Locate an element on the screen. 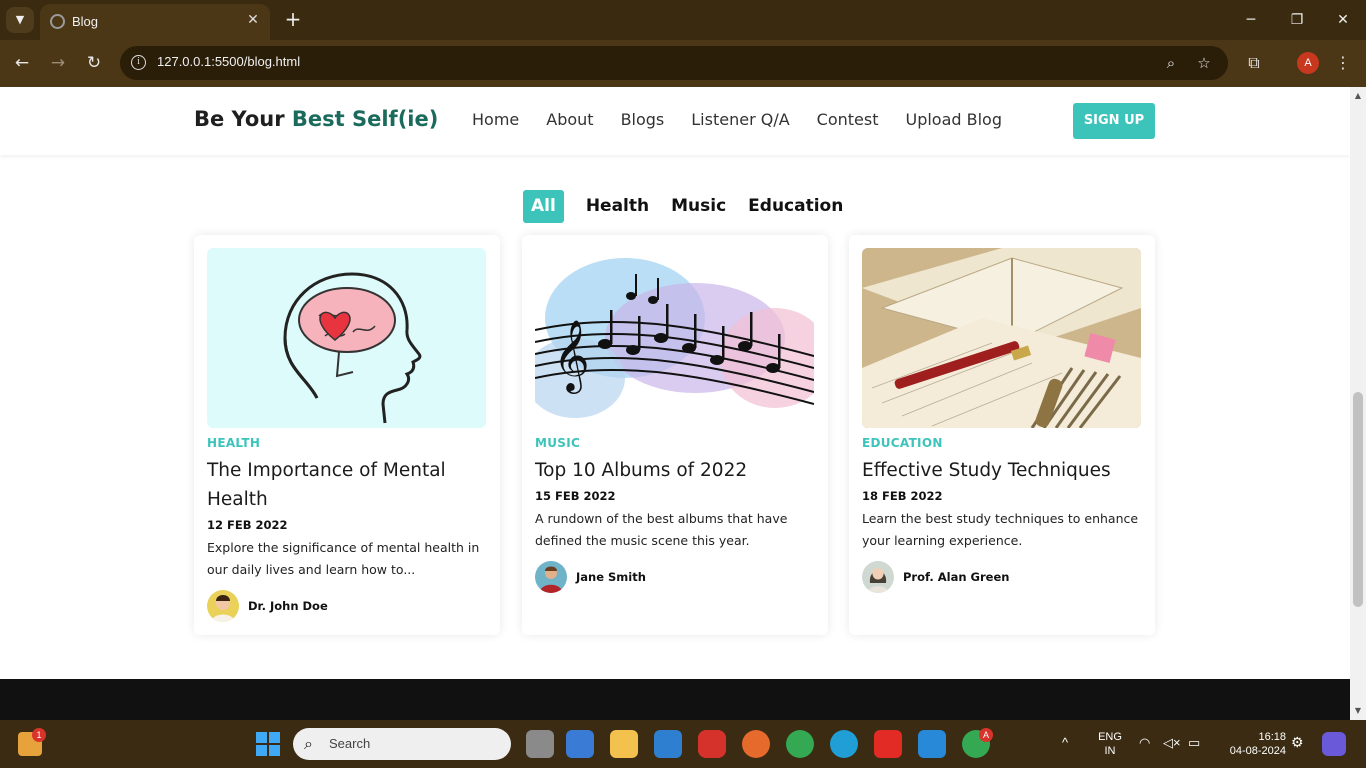 The height and width of the screenshot is (768, 1366). filter-music: Music is located at coordinates (698, 206).